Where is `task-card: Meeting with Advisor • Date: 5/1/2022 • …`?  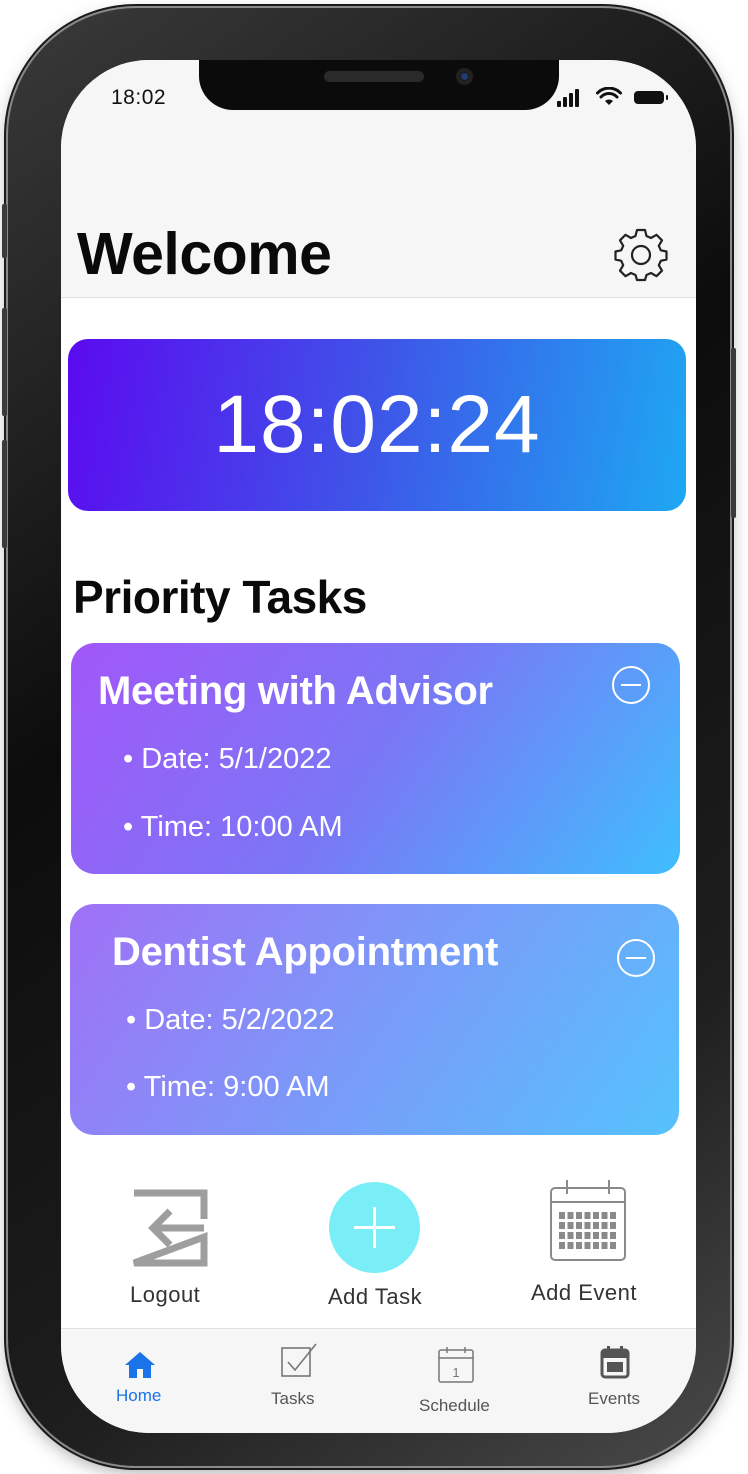 task-card: Meeting with Advisor • Date: 5/1/2022 • … is located at coordinates (375, 758).